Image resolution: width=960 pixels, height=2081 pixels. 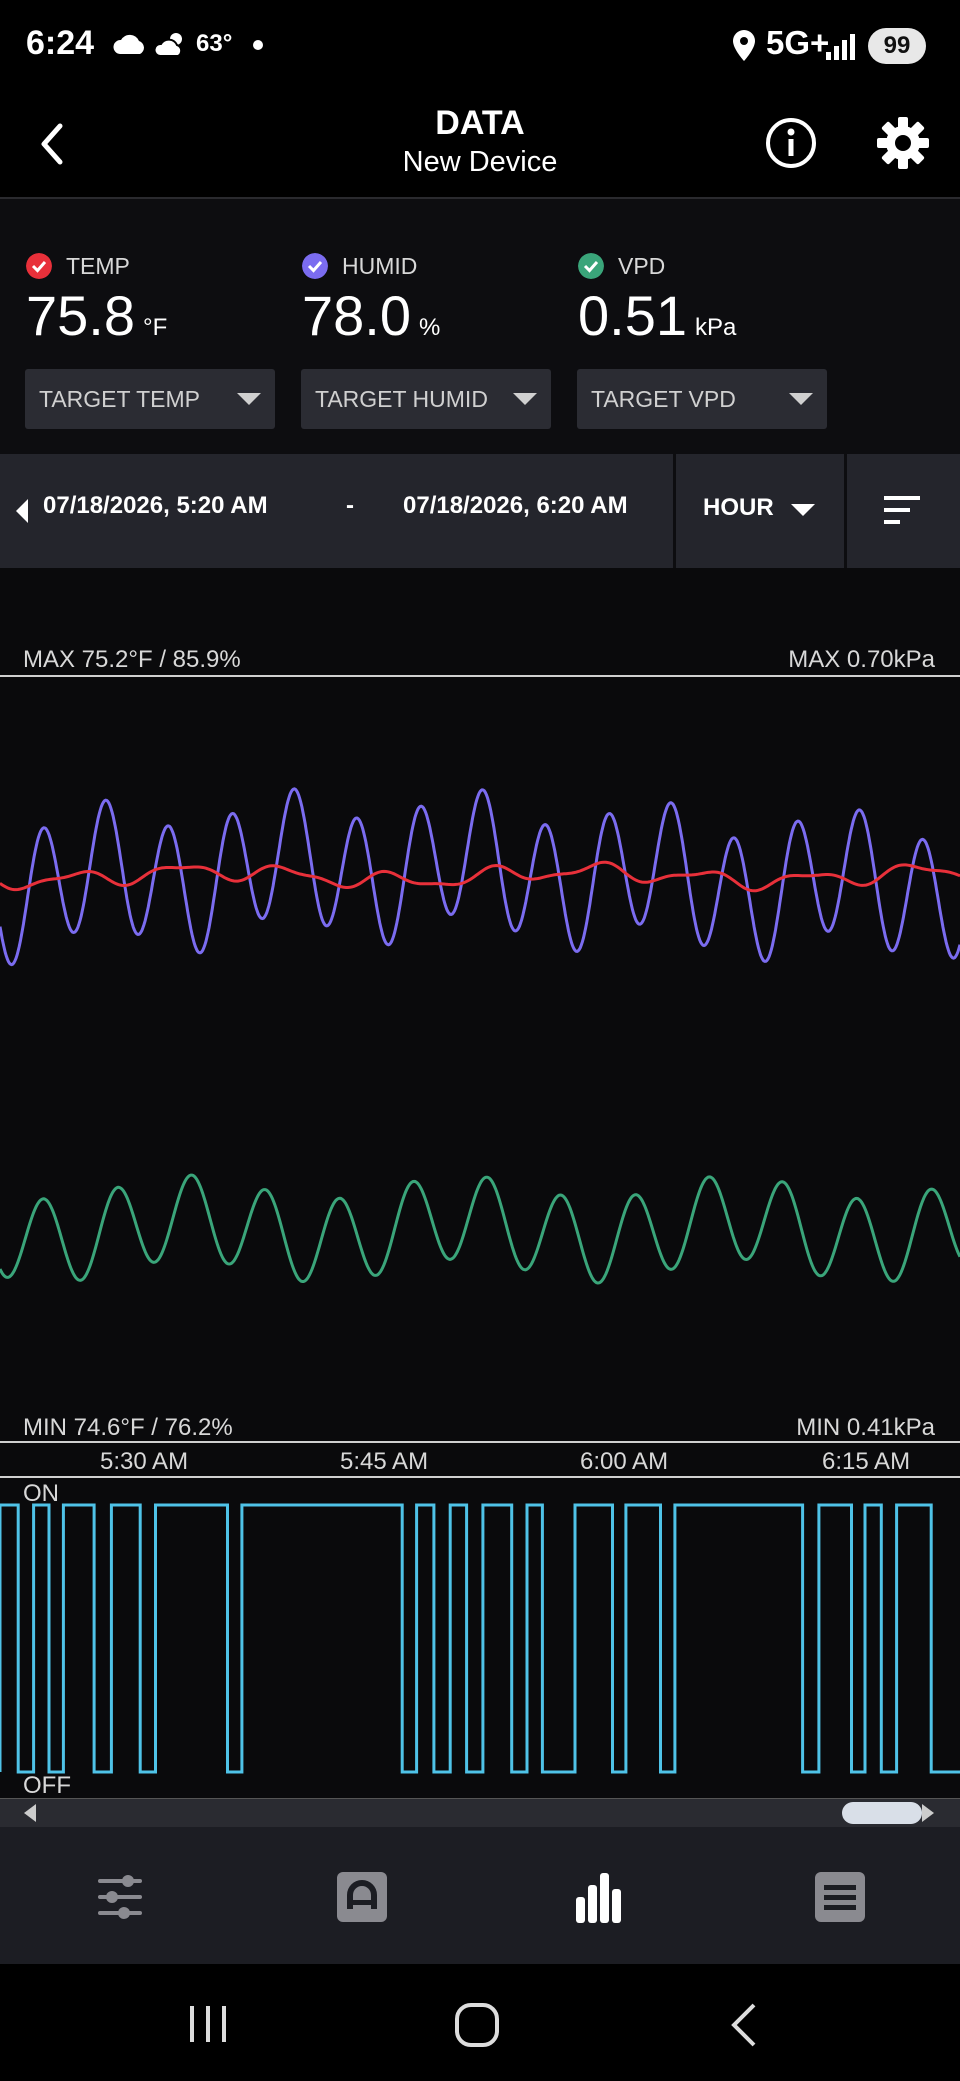 I want to click on target-temp-dropdown: TARGET TEMP, so click(x=150, y=399).